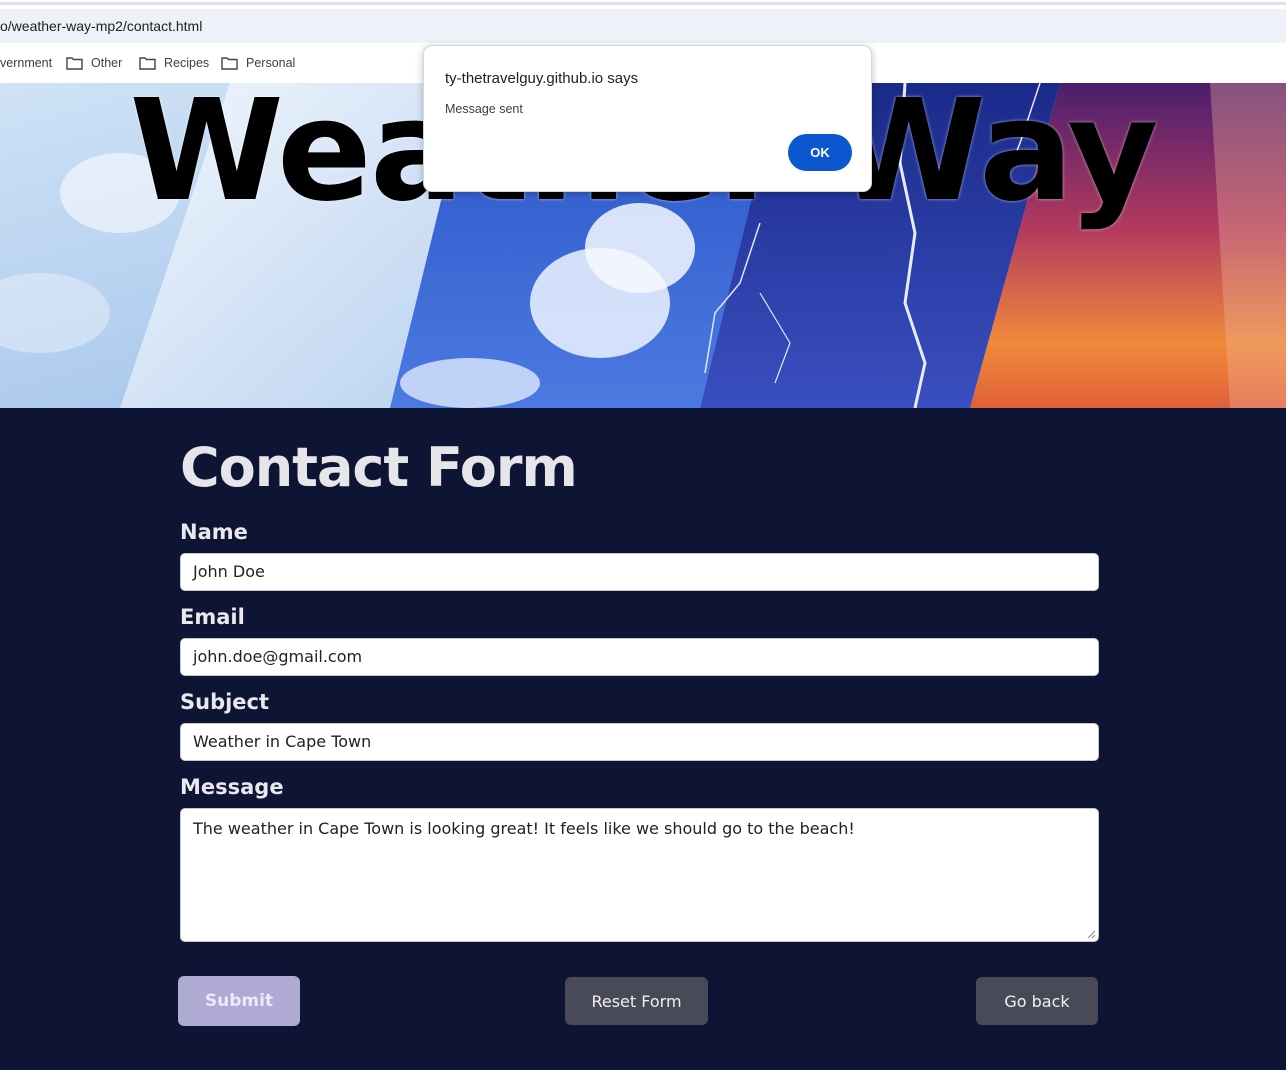 This screenshot has width=1286, height=1070. Describe the element at coordinates (1091, 934) in the screenshot. I see `resize-grip-icon` at that location.